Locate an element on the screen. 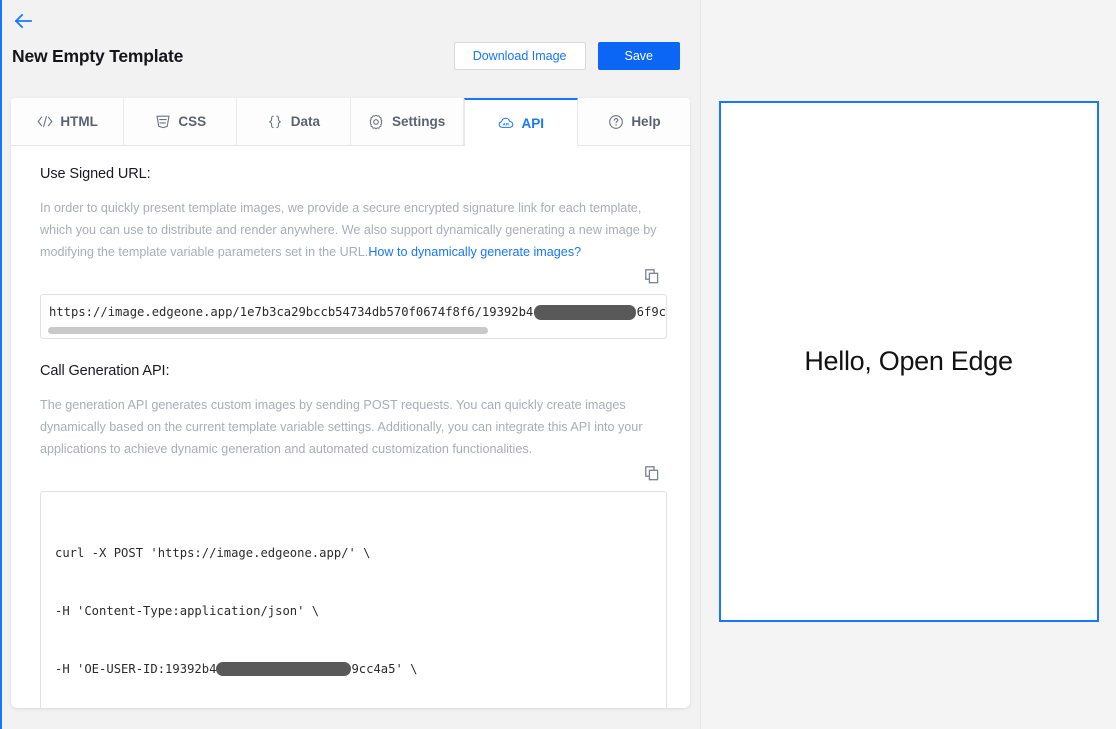 The image size is (1116, 729). tab-label: API is located at coordinates (533, 123).